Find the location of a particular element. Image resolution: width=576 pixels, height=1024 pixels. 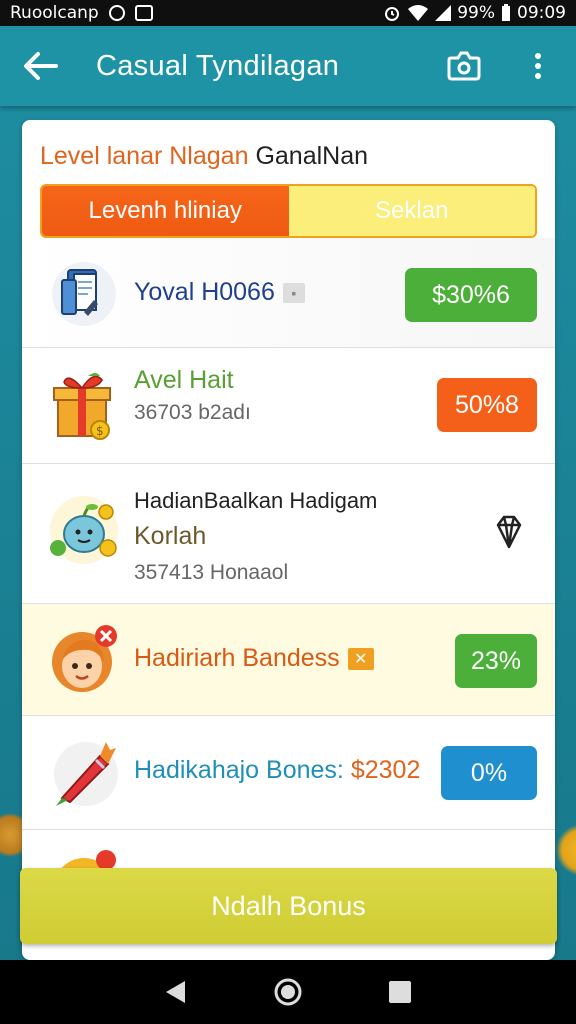

row-title: Avel Hait is located at coordinates (184, 380).